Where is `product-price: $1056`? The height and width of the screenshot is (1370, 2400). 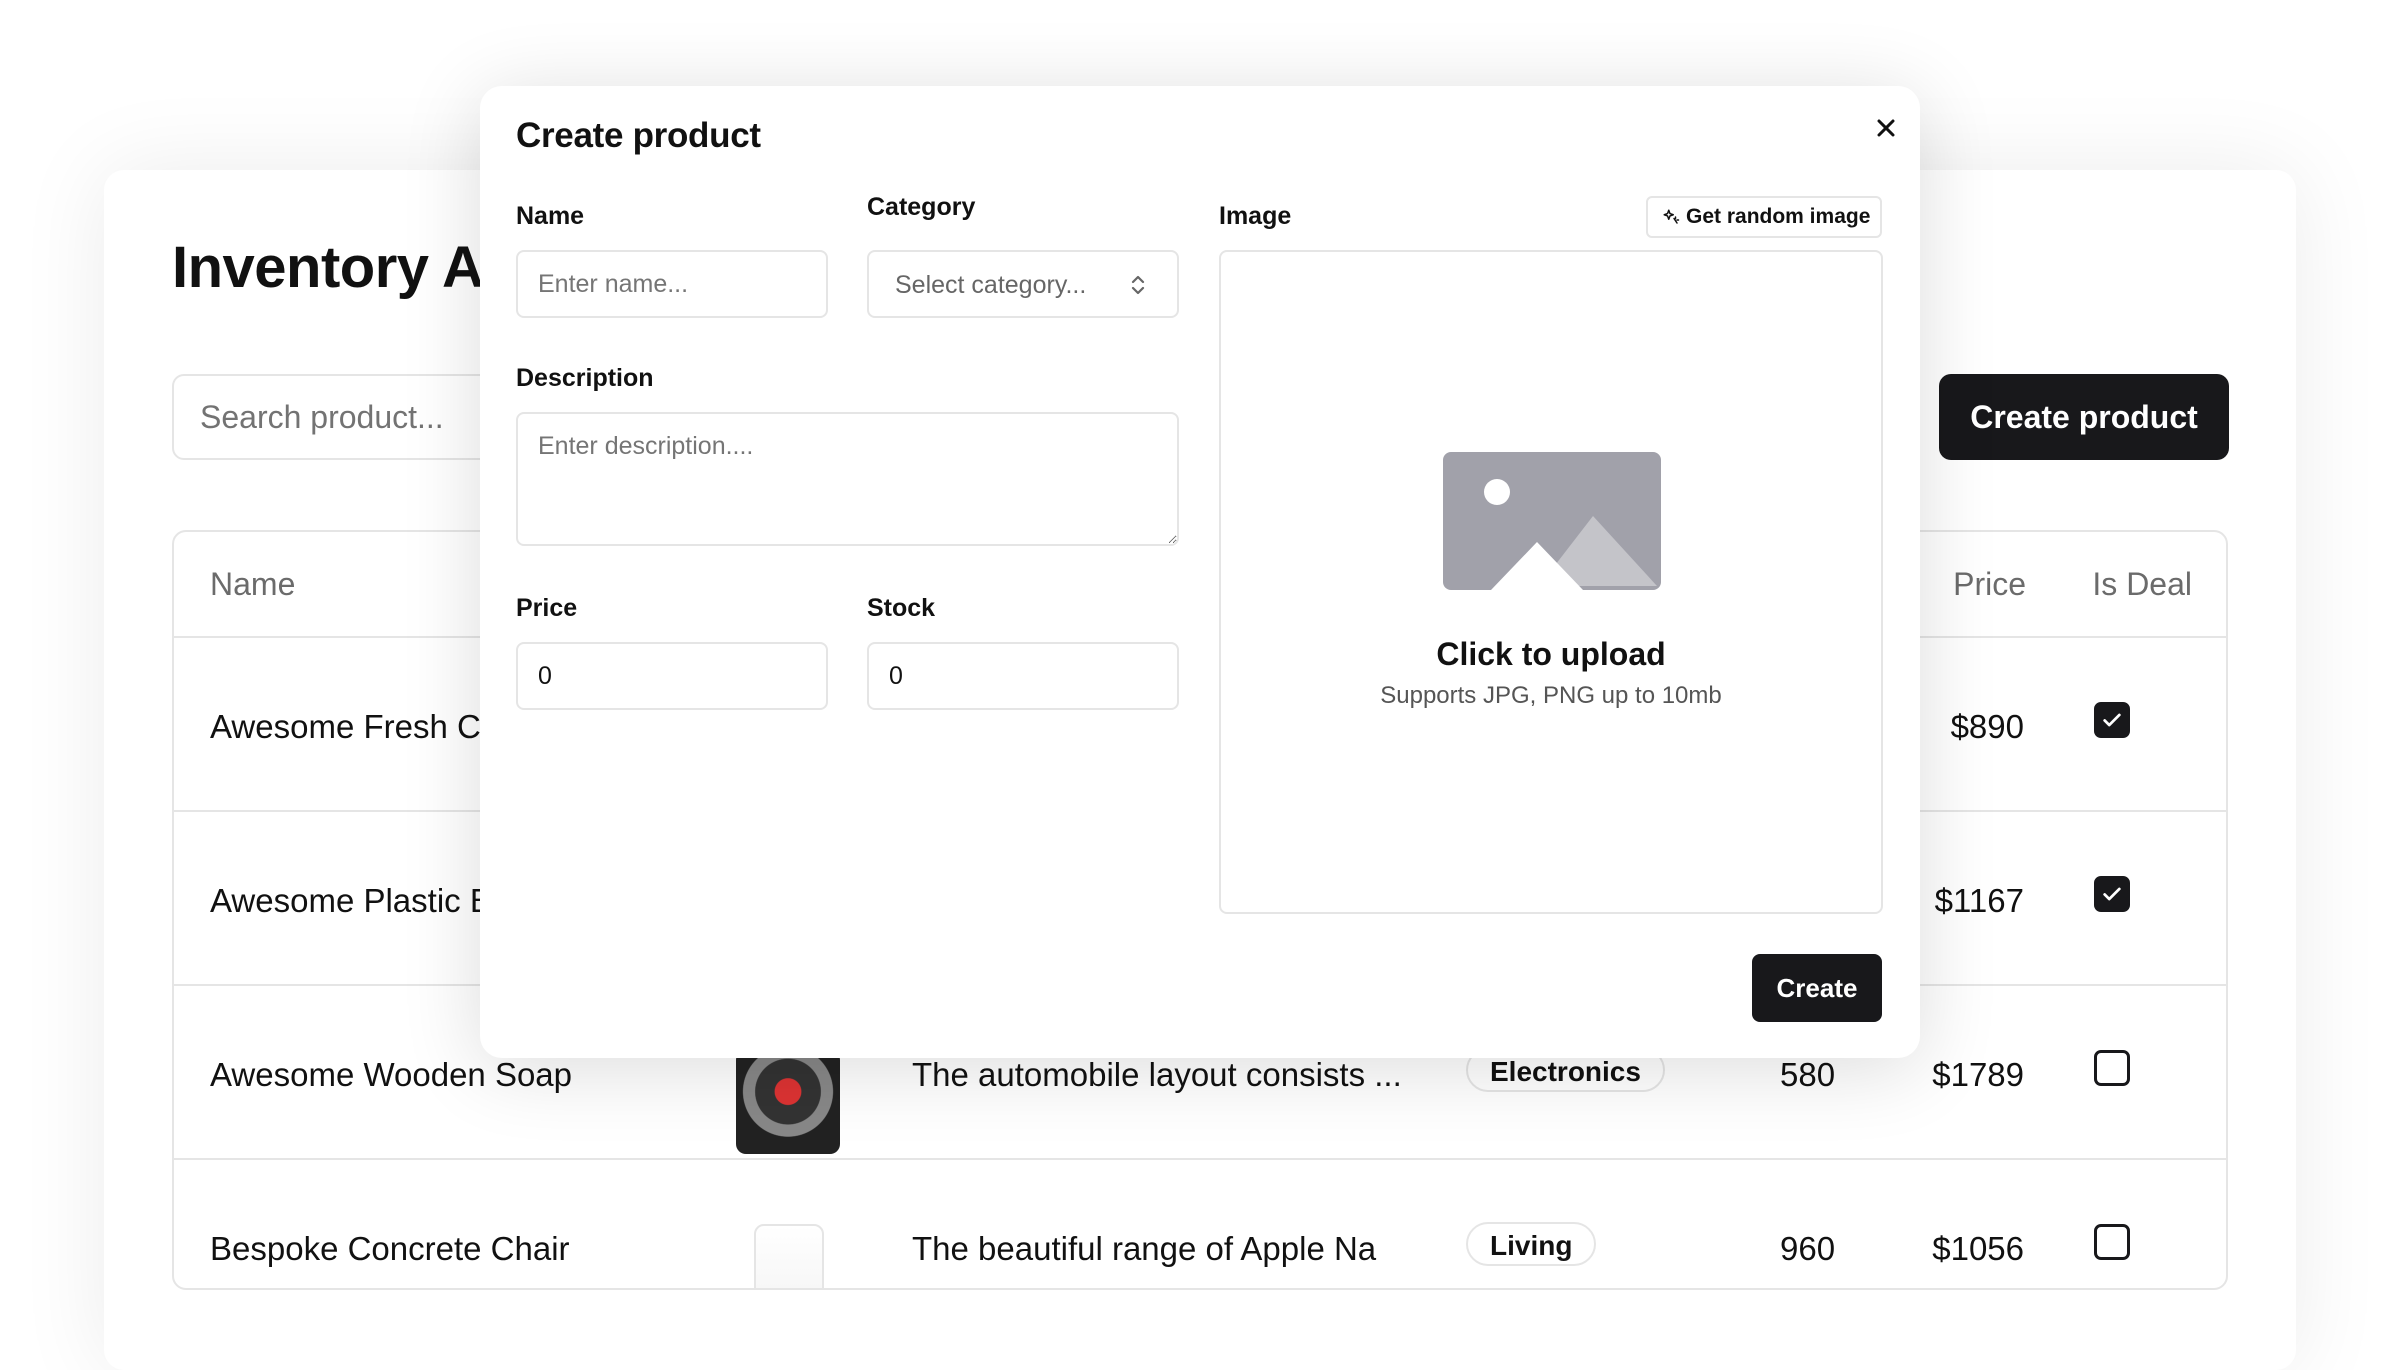
product-price: $1056 is located at coordinates (1978, 1248).